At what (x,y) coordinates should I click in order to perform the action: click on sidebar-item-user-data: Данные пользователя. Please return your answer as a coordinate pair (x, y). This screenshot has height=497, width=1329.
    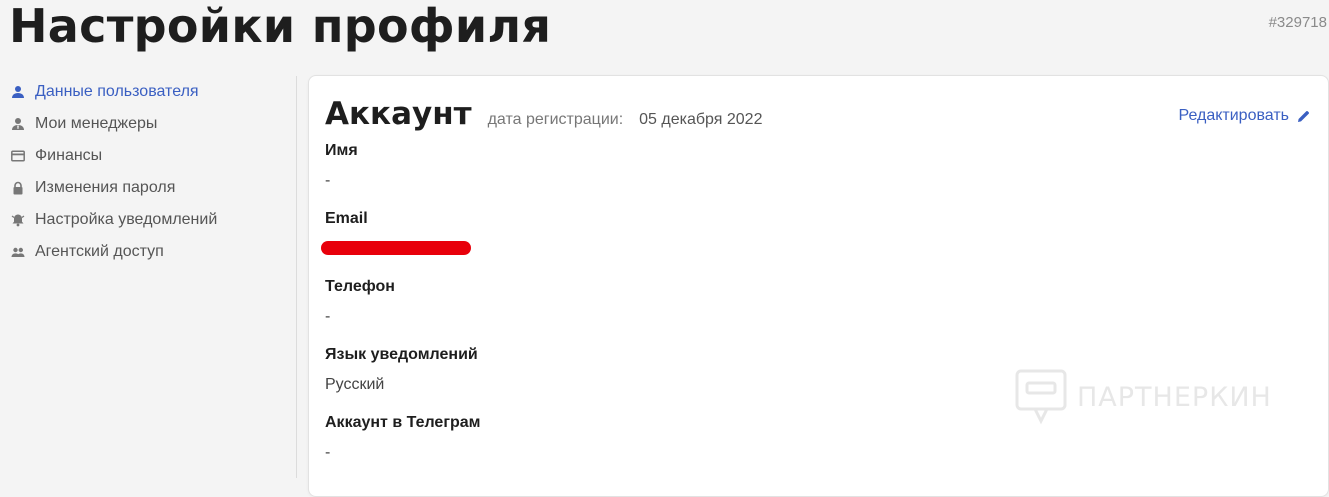
    Looking at the image, I should click on (148, 92).